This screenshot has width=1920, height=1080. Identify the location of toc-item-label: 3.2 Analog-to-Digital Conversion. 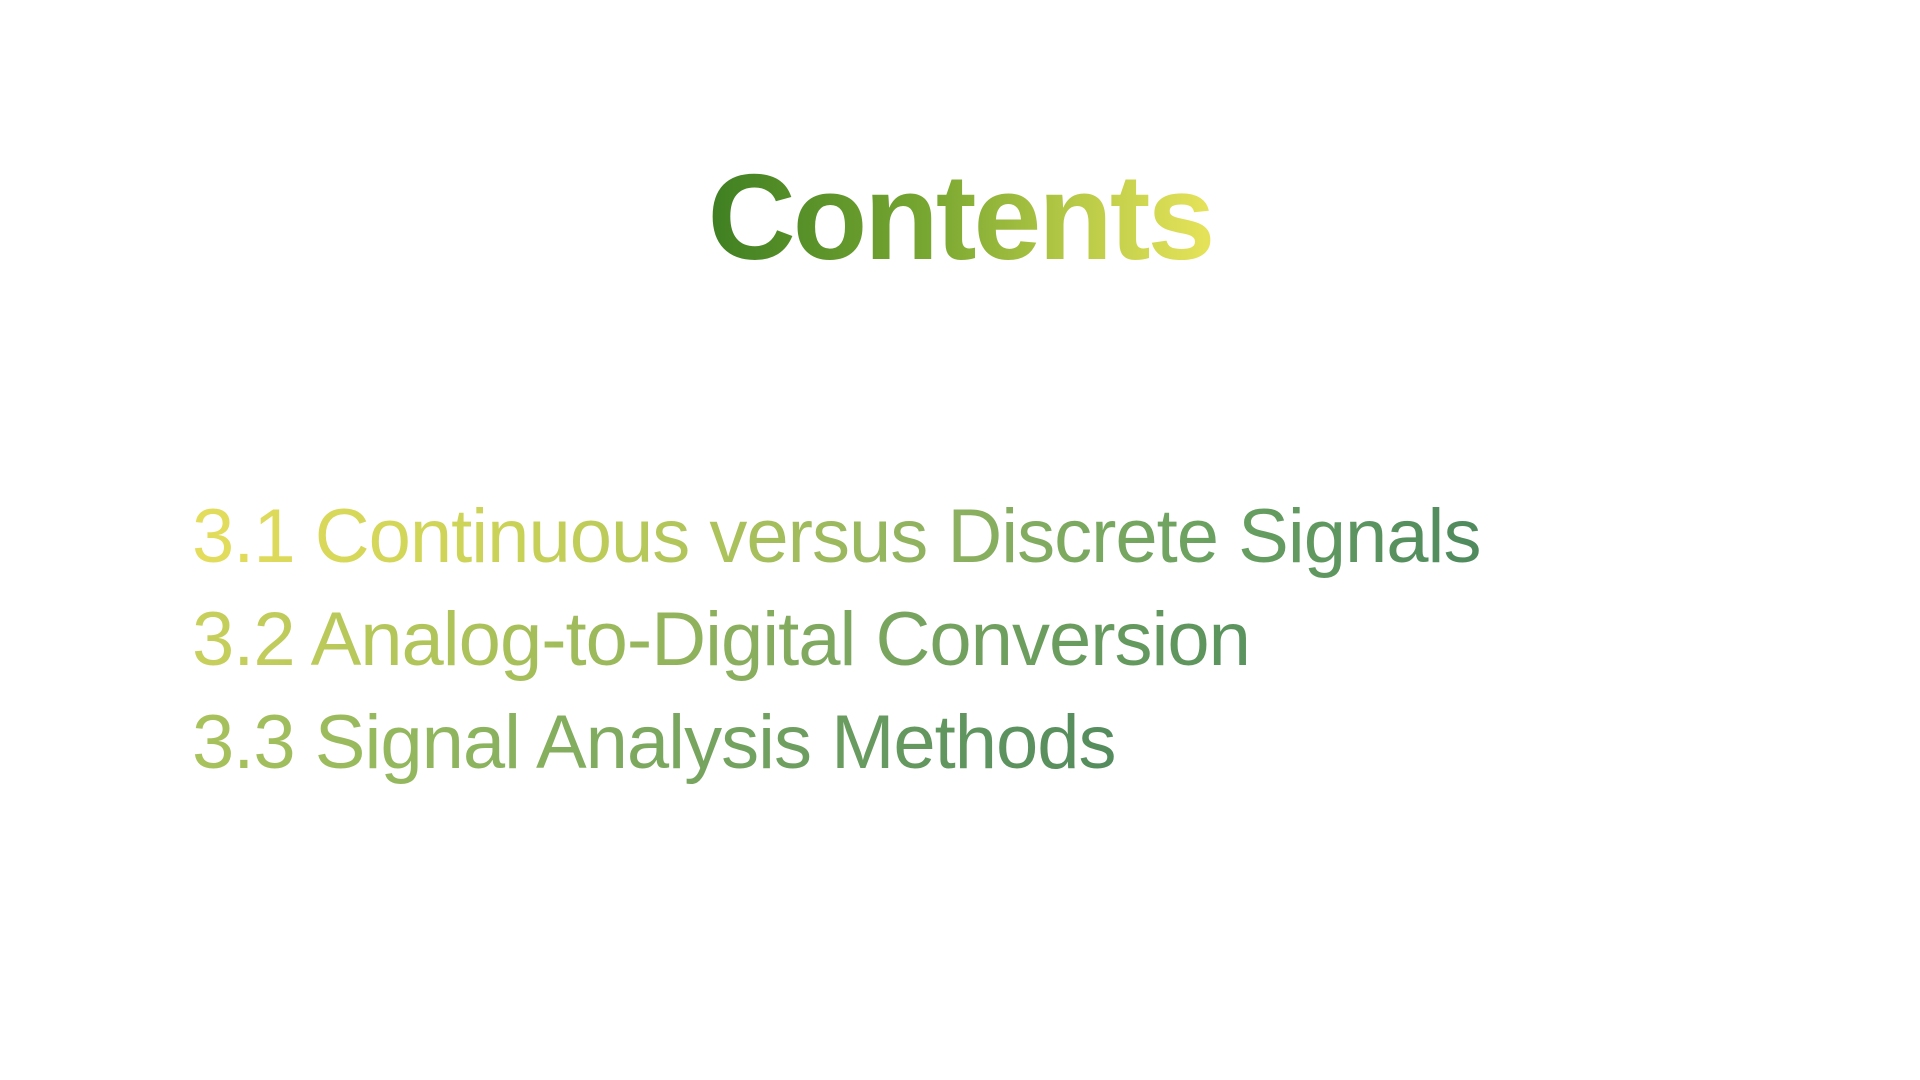
(721, 639).